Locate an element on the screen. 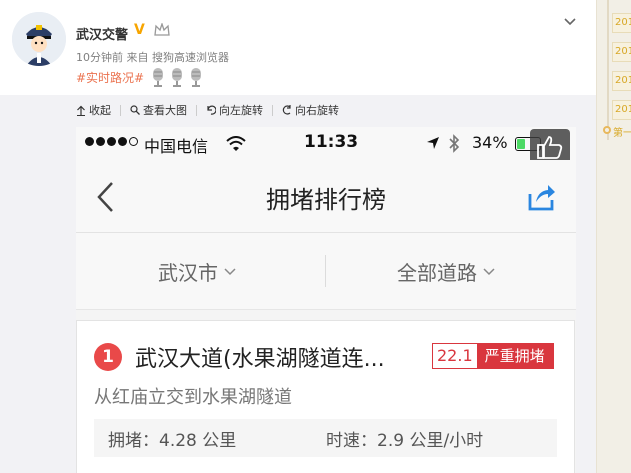 The width and height of the screenshot is (631, 473). road-filter-label: 全部道路 is located at coordinates (437, 273).